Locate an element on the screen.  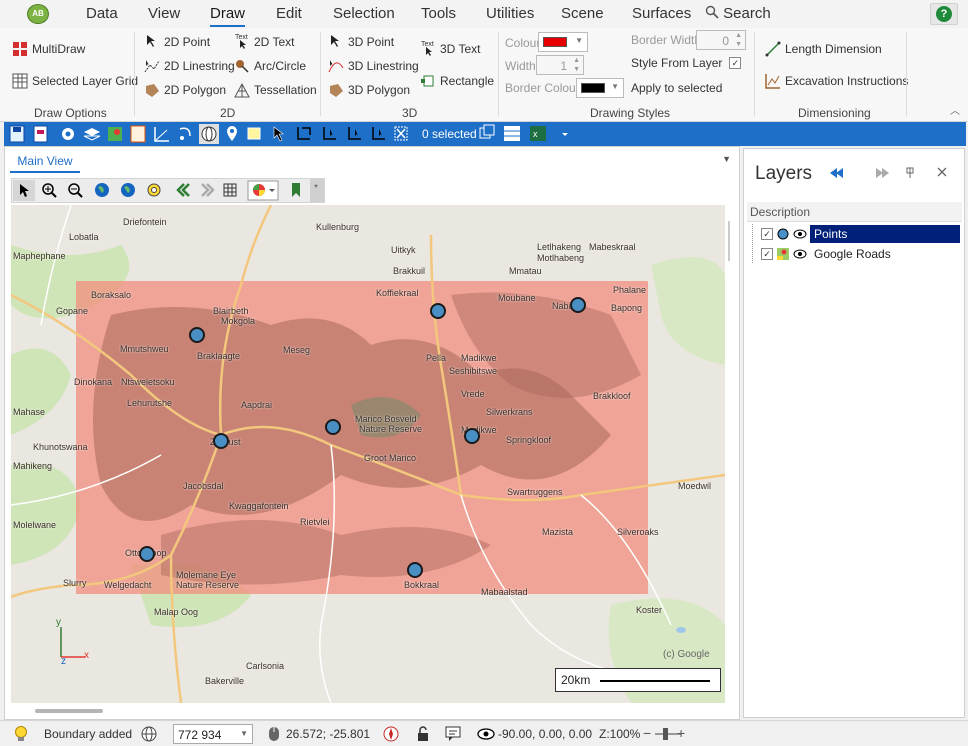
menu-draw: Draw is located at coordinates (228, 16).